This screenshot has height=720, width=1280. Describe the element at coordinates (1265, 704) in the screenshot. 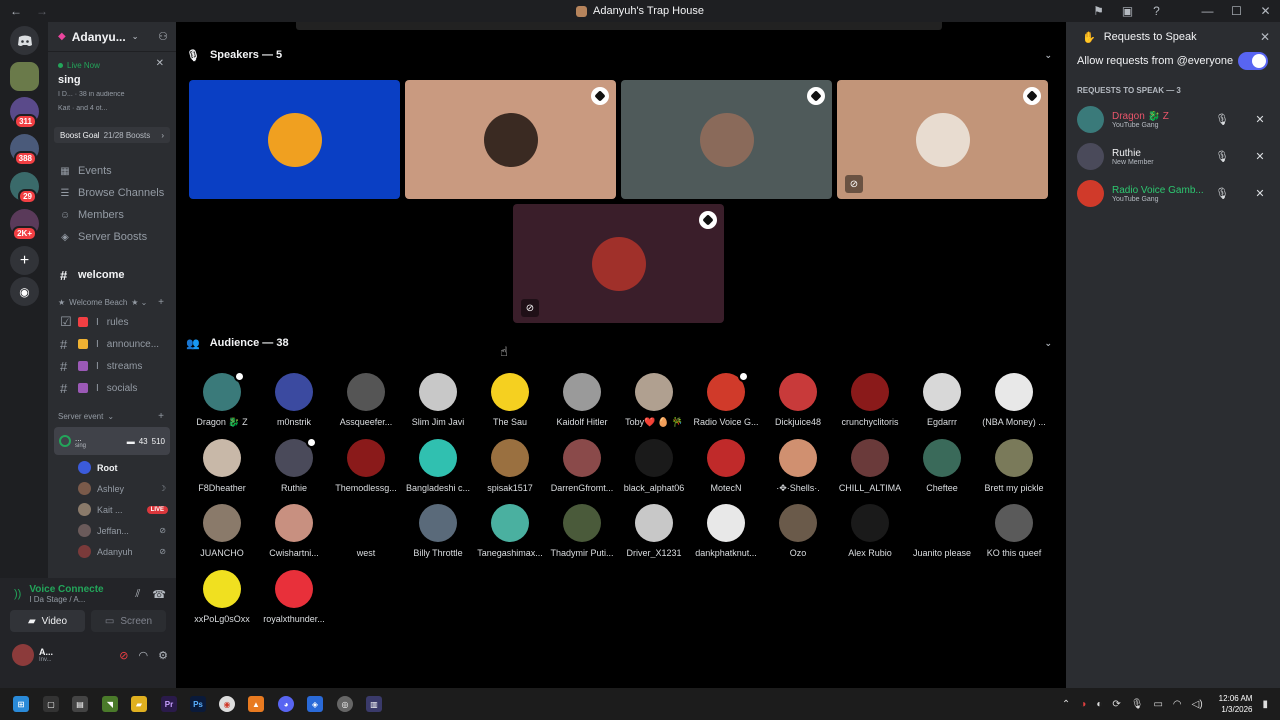

I see `notification-icon: ▮` at that location.